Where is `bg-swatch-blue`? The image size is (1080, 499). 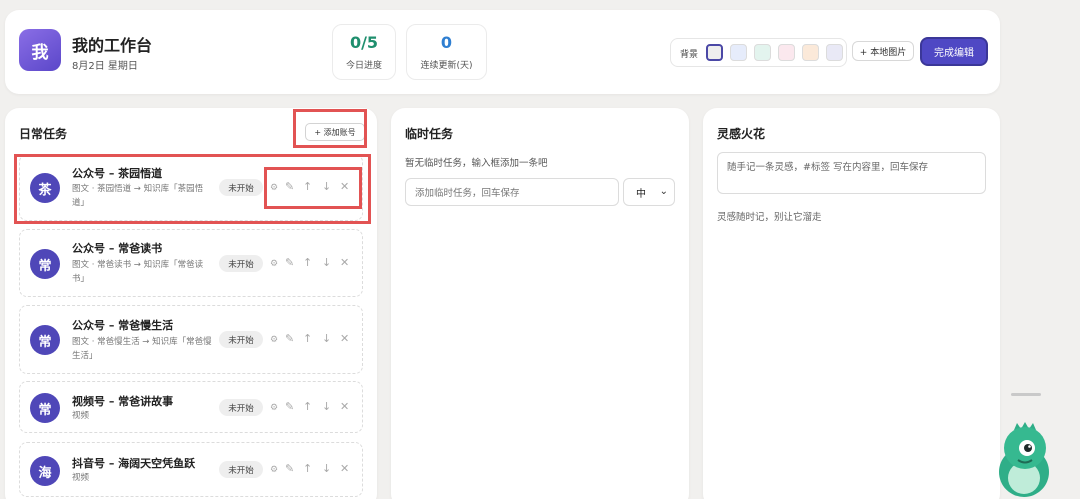 bg-swatch-blue is located at coordinates (738, 52).